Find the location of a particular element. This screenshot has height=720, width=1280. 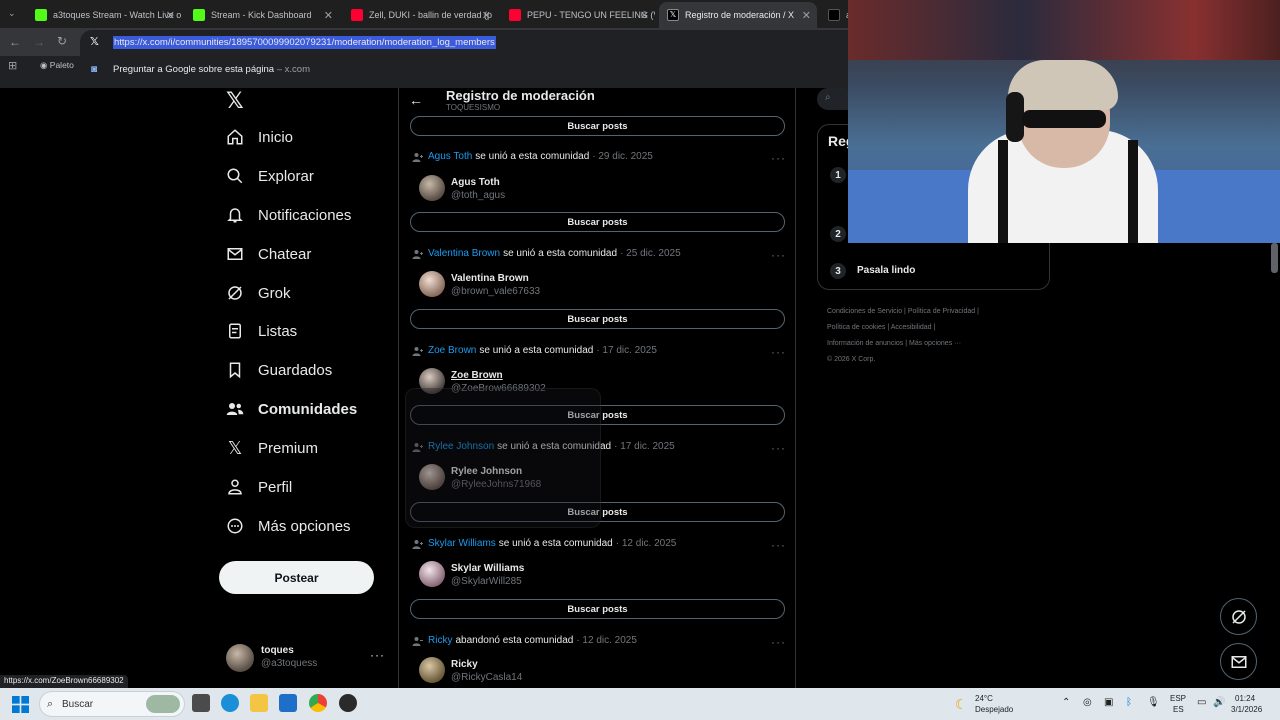

sidebar-item-perfil: Perfil is located at coordinates (259, 487).